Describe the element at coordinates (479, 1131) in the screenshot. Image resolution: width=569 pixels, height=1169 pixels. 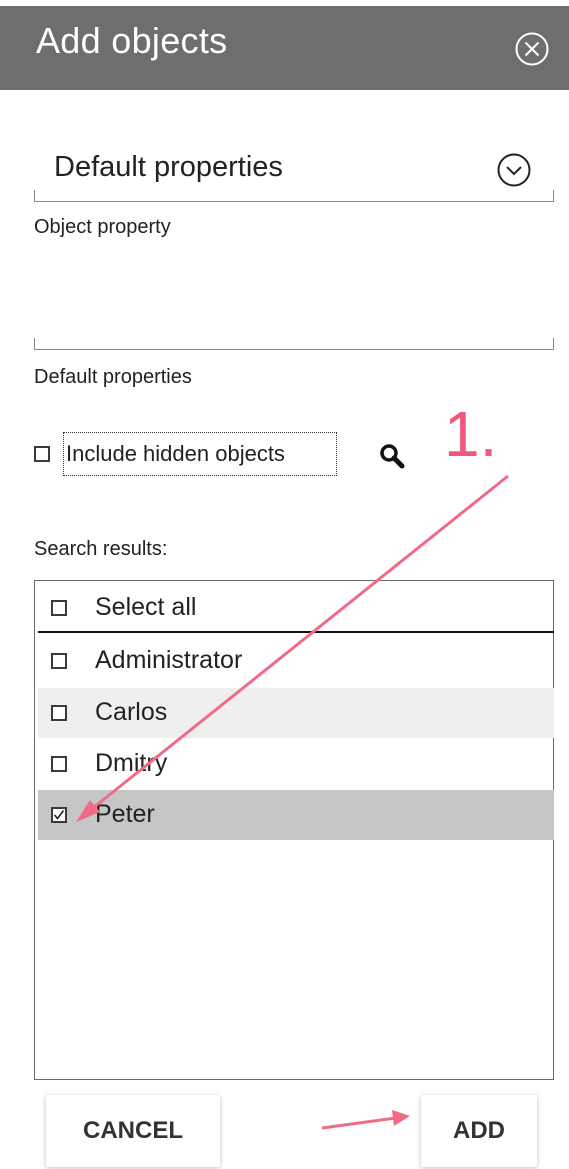
I see `add-button: ADD` at that location.